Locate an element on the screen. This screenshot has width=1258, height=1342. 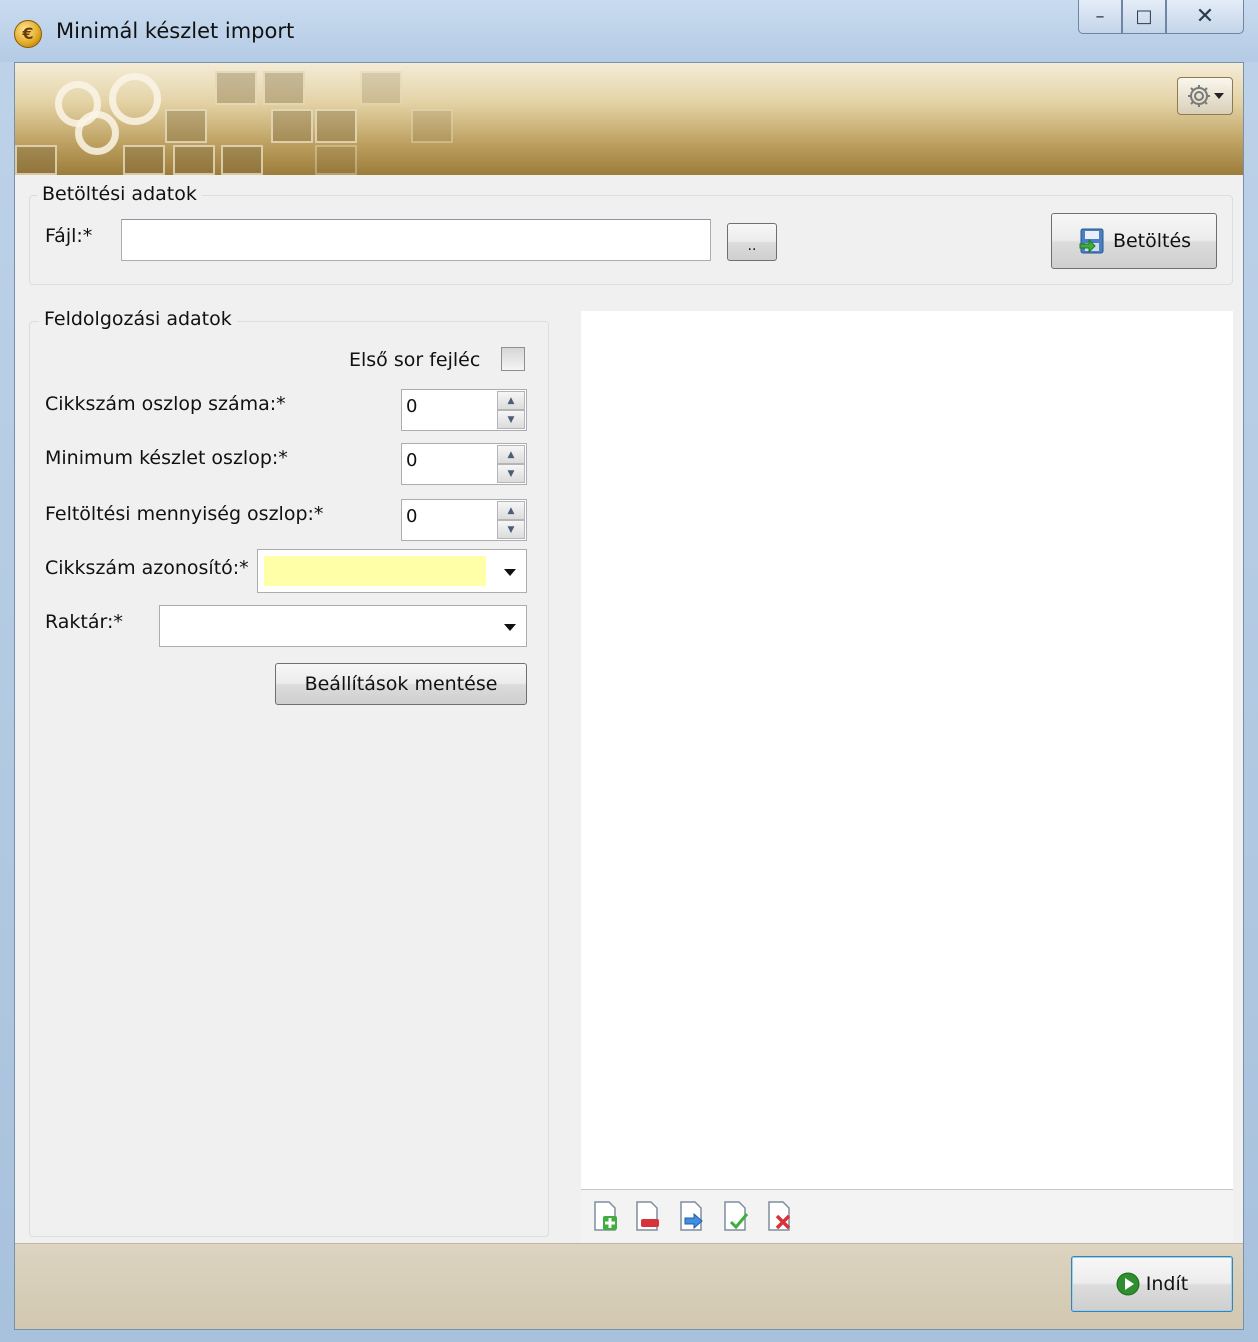
save-settings-button: Beállítások mentése is located at coordinates (401, 684).